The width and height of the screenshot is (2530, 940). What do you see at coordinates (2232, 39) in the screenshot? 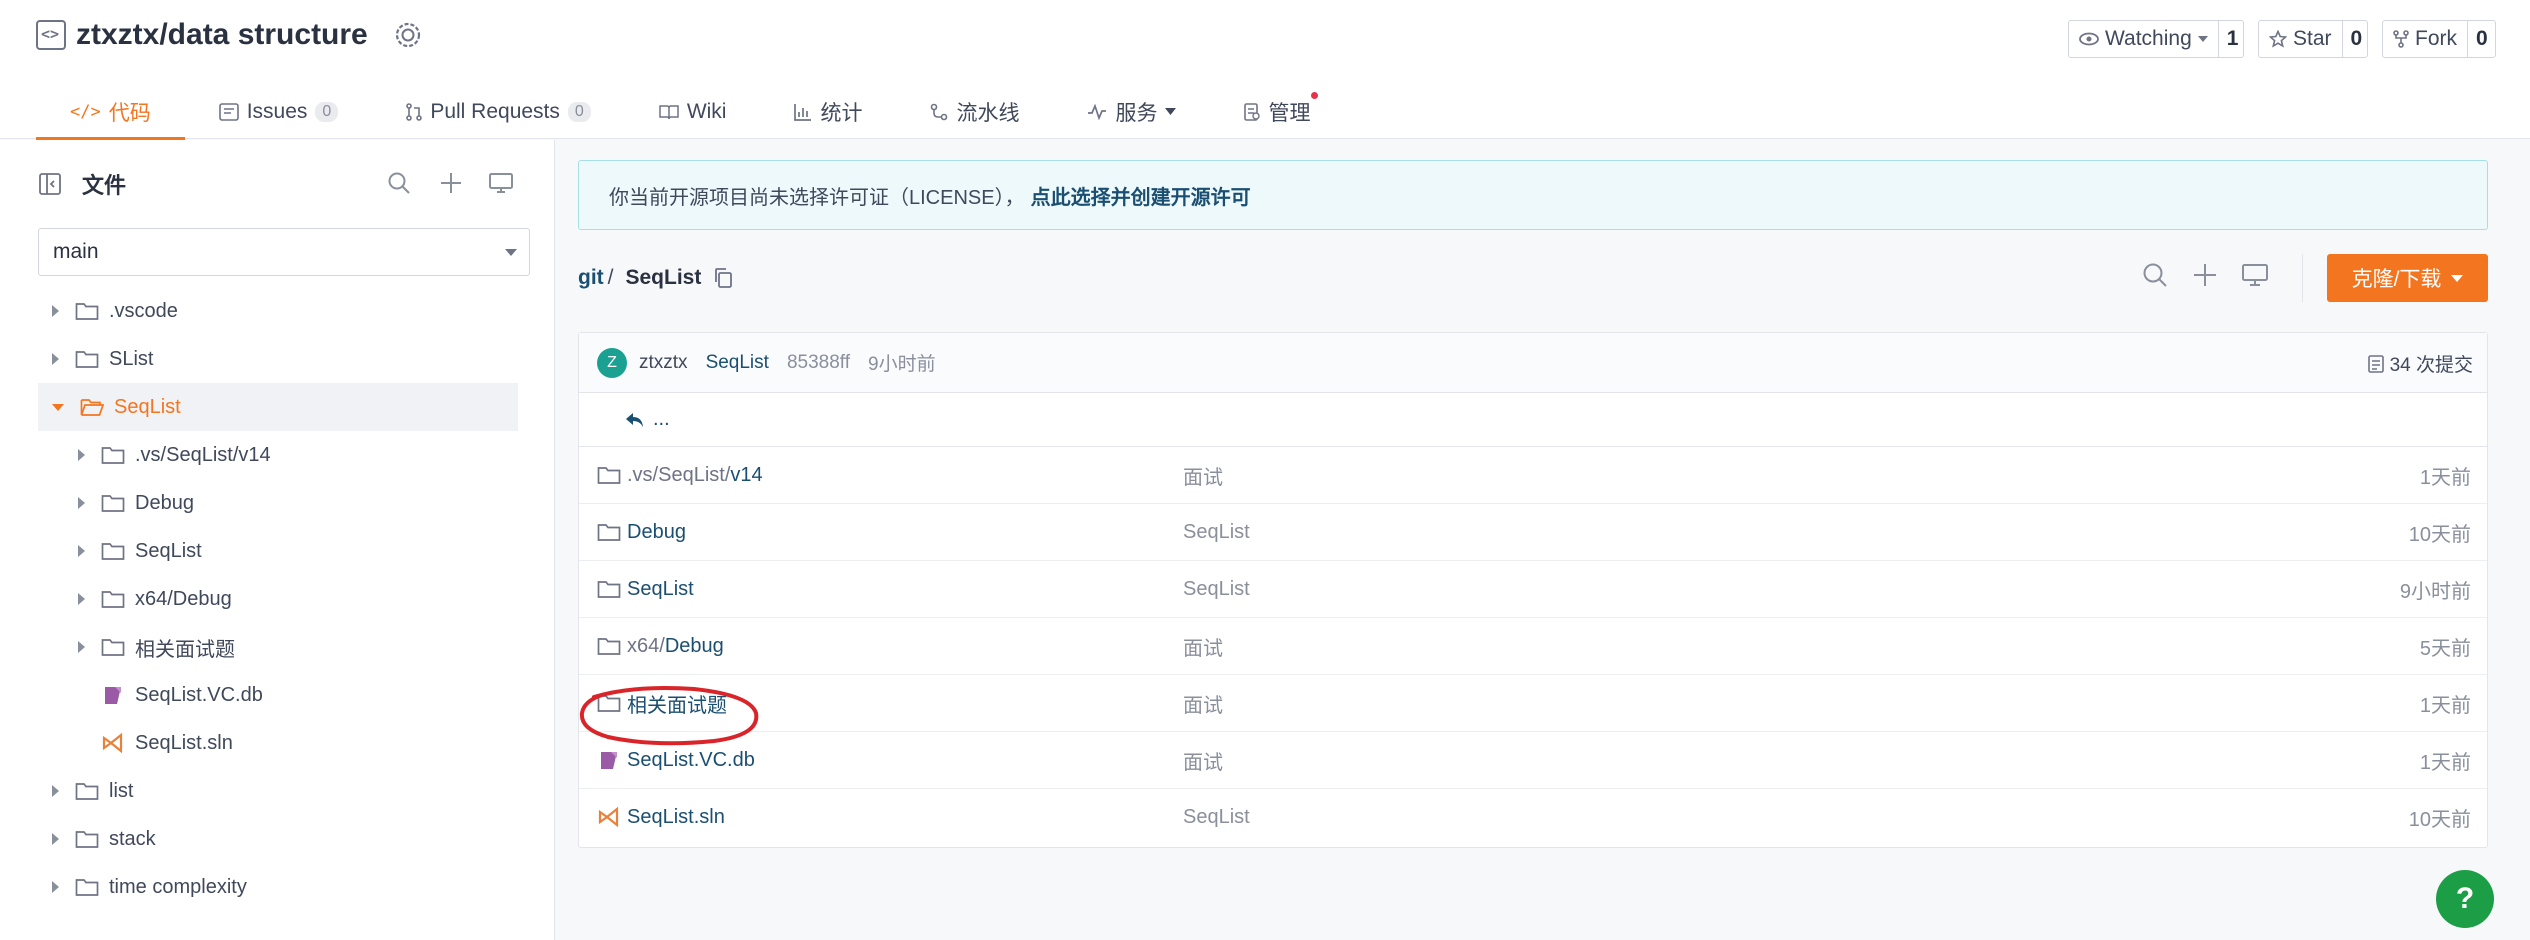
I see `watch-count: 1` at bounding box center [2232, 39].